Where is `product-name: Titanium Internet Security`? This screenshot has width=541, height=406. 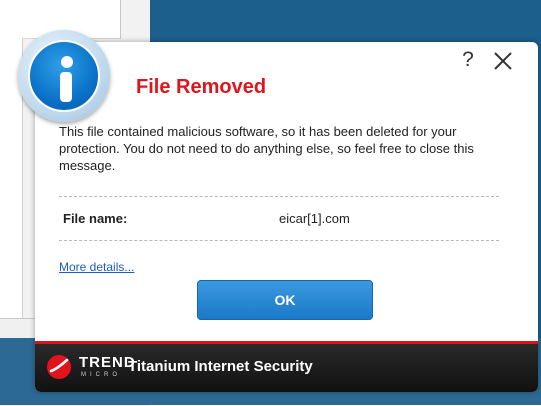 product-name: Titanium Internet Security is located at coordinates (220, 366).